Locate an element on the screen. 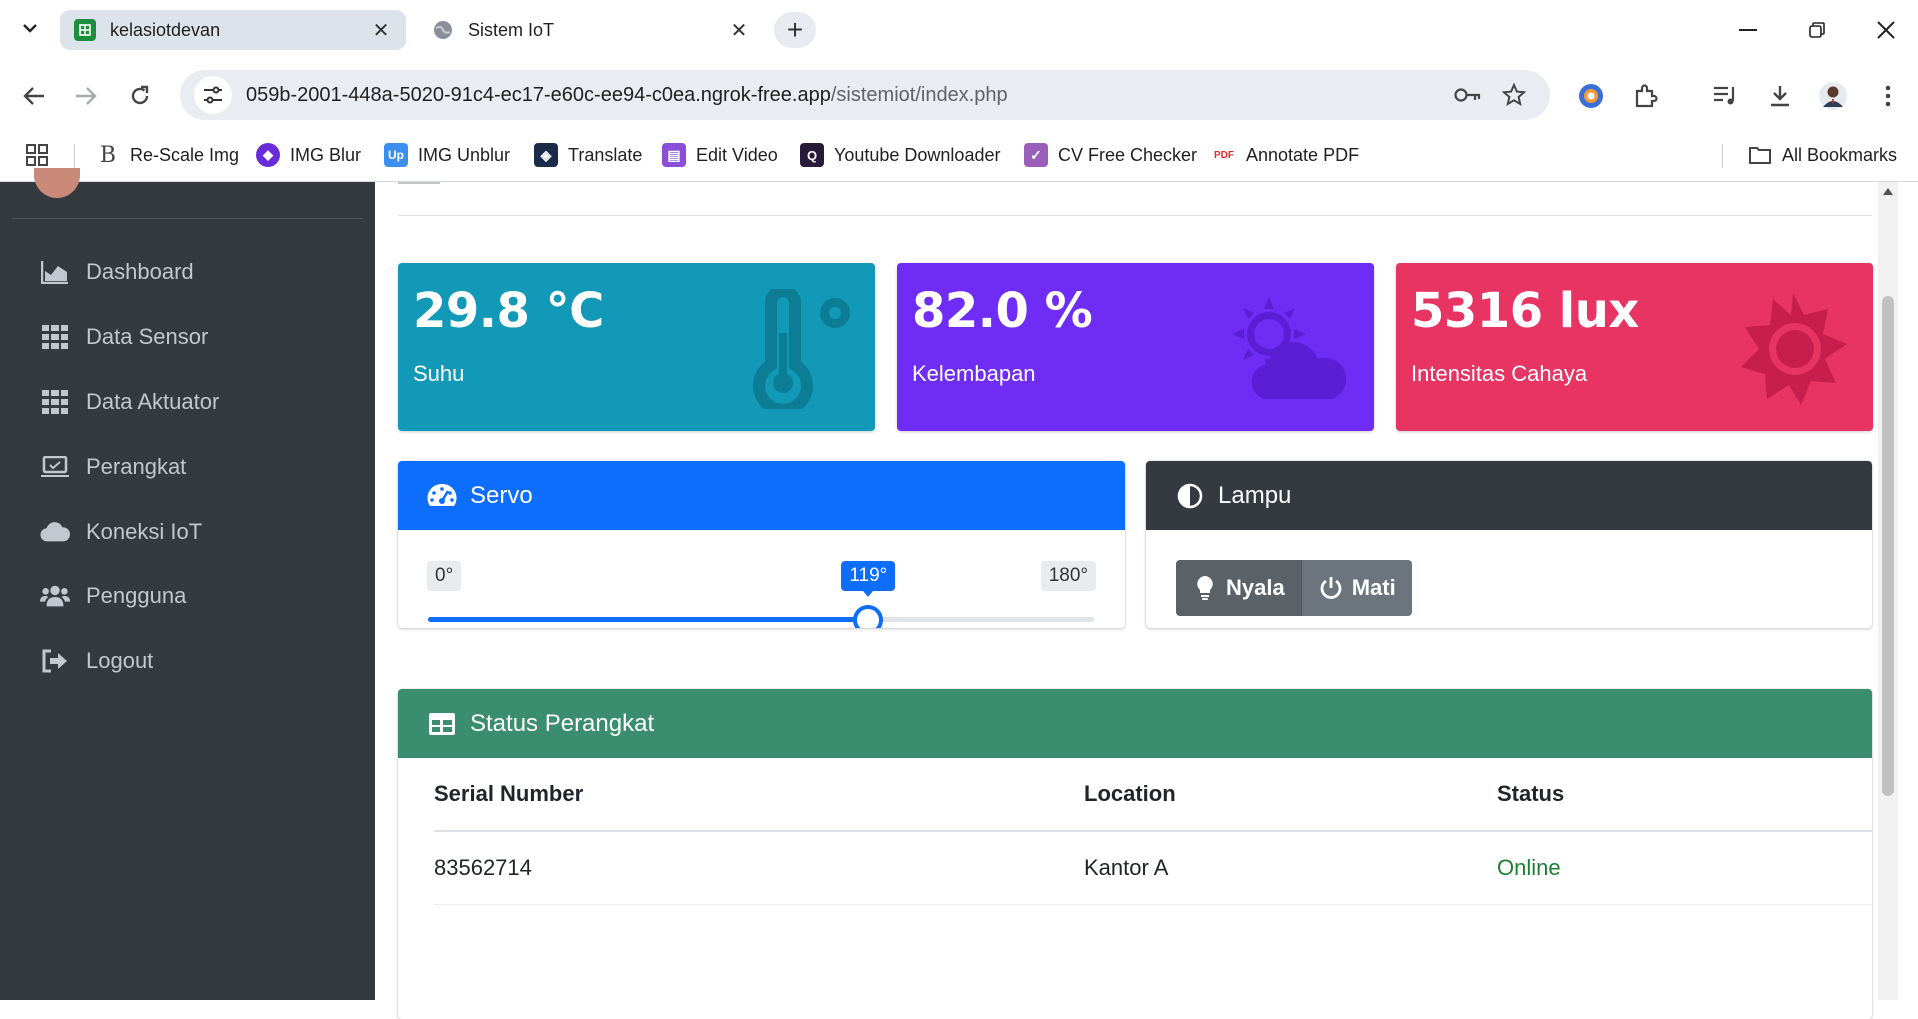  sheets-favicon-icon is located at coordinates (85, 30).